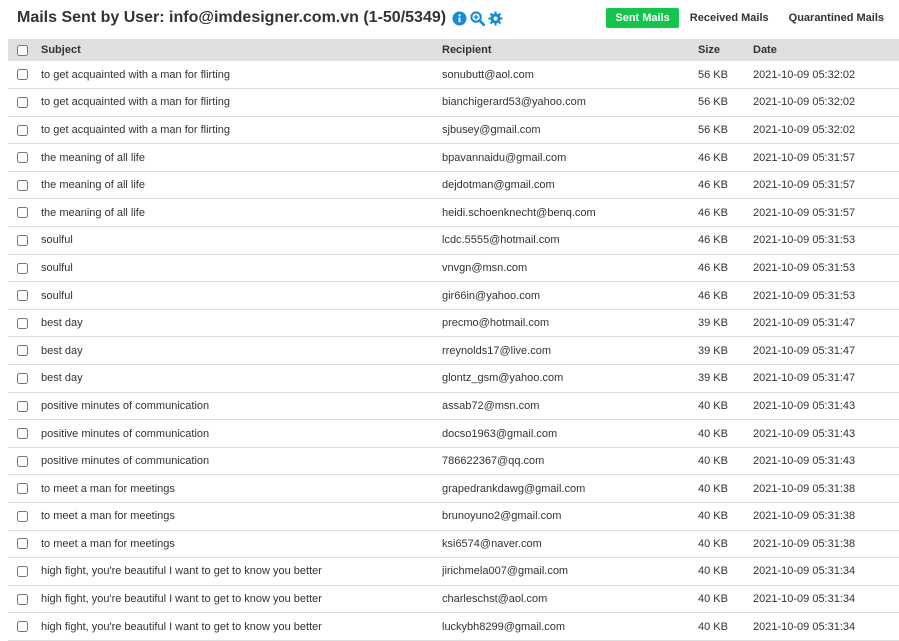 The image size is (899, 641). I want to click on column-header-date: Date, so click(826, 50).